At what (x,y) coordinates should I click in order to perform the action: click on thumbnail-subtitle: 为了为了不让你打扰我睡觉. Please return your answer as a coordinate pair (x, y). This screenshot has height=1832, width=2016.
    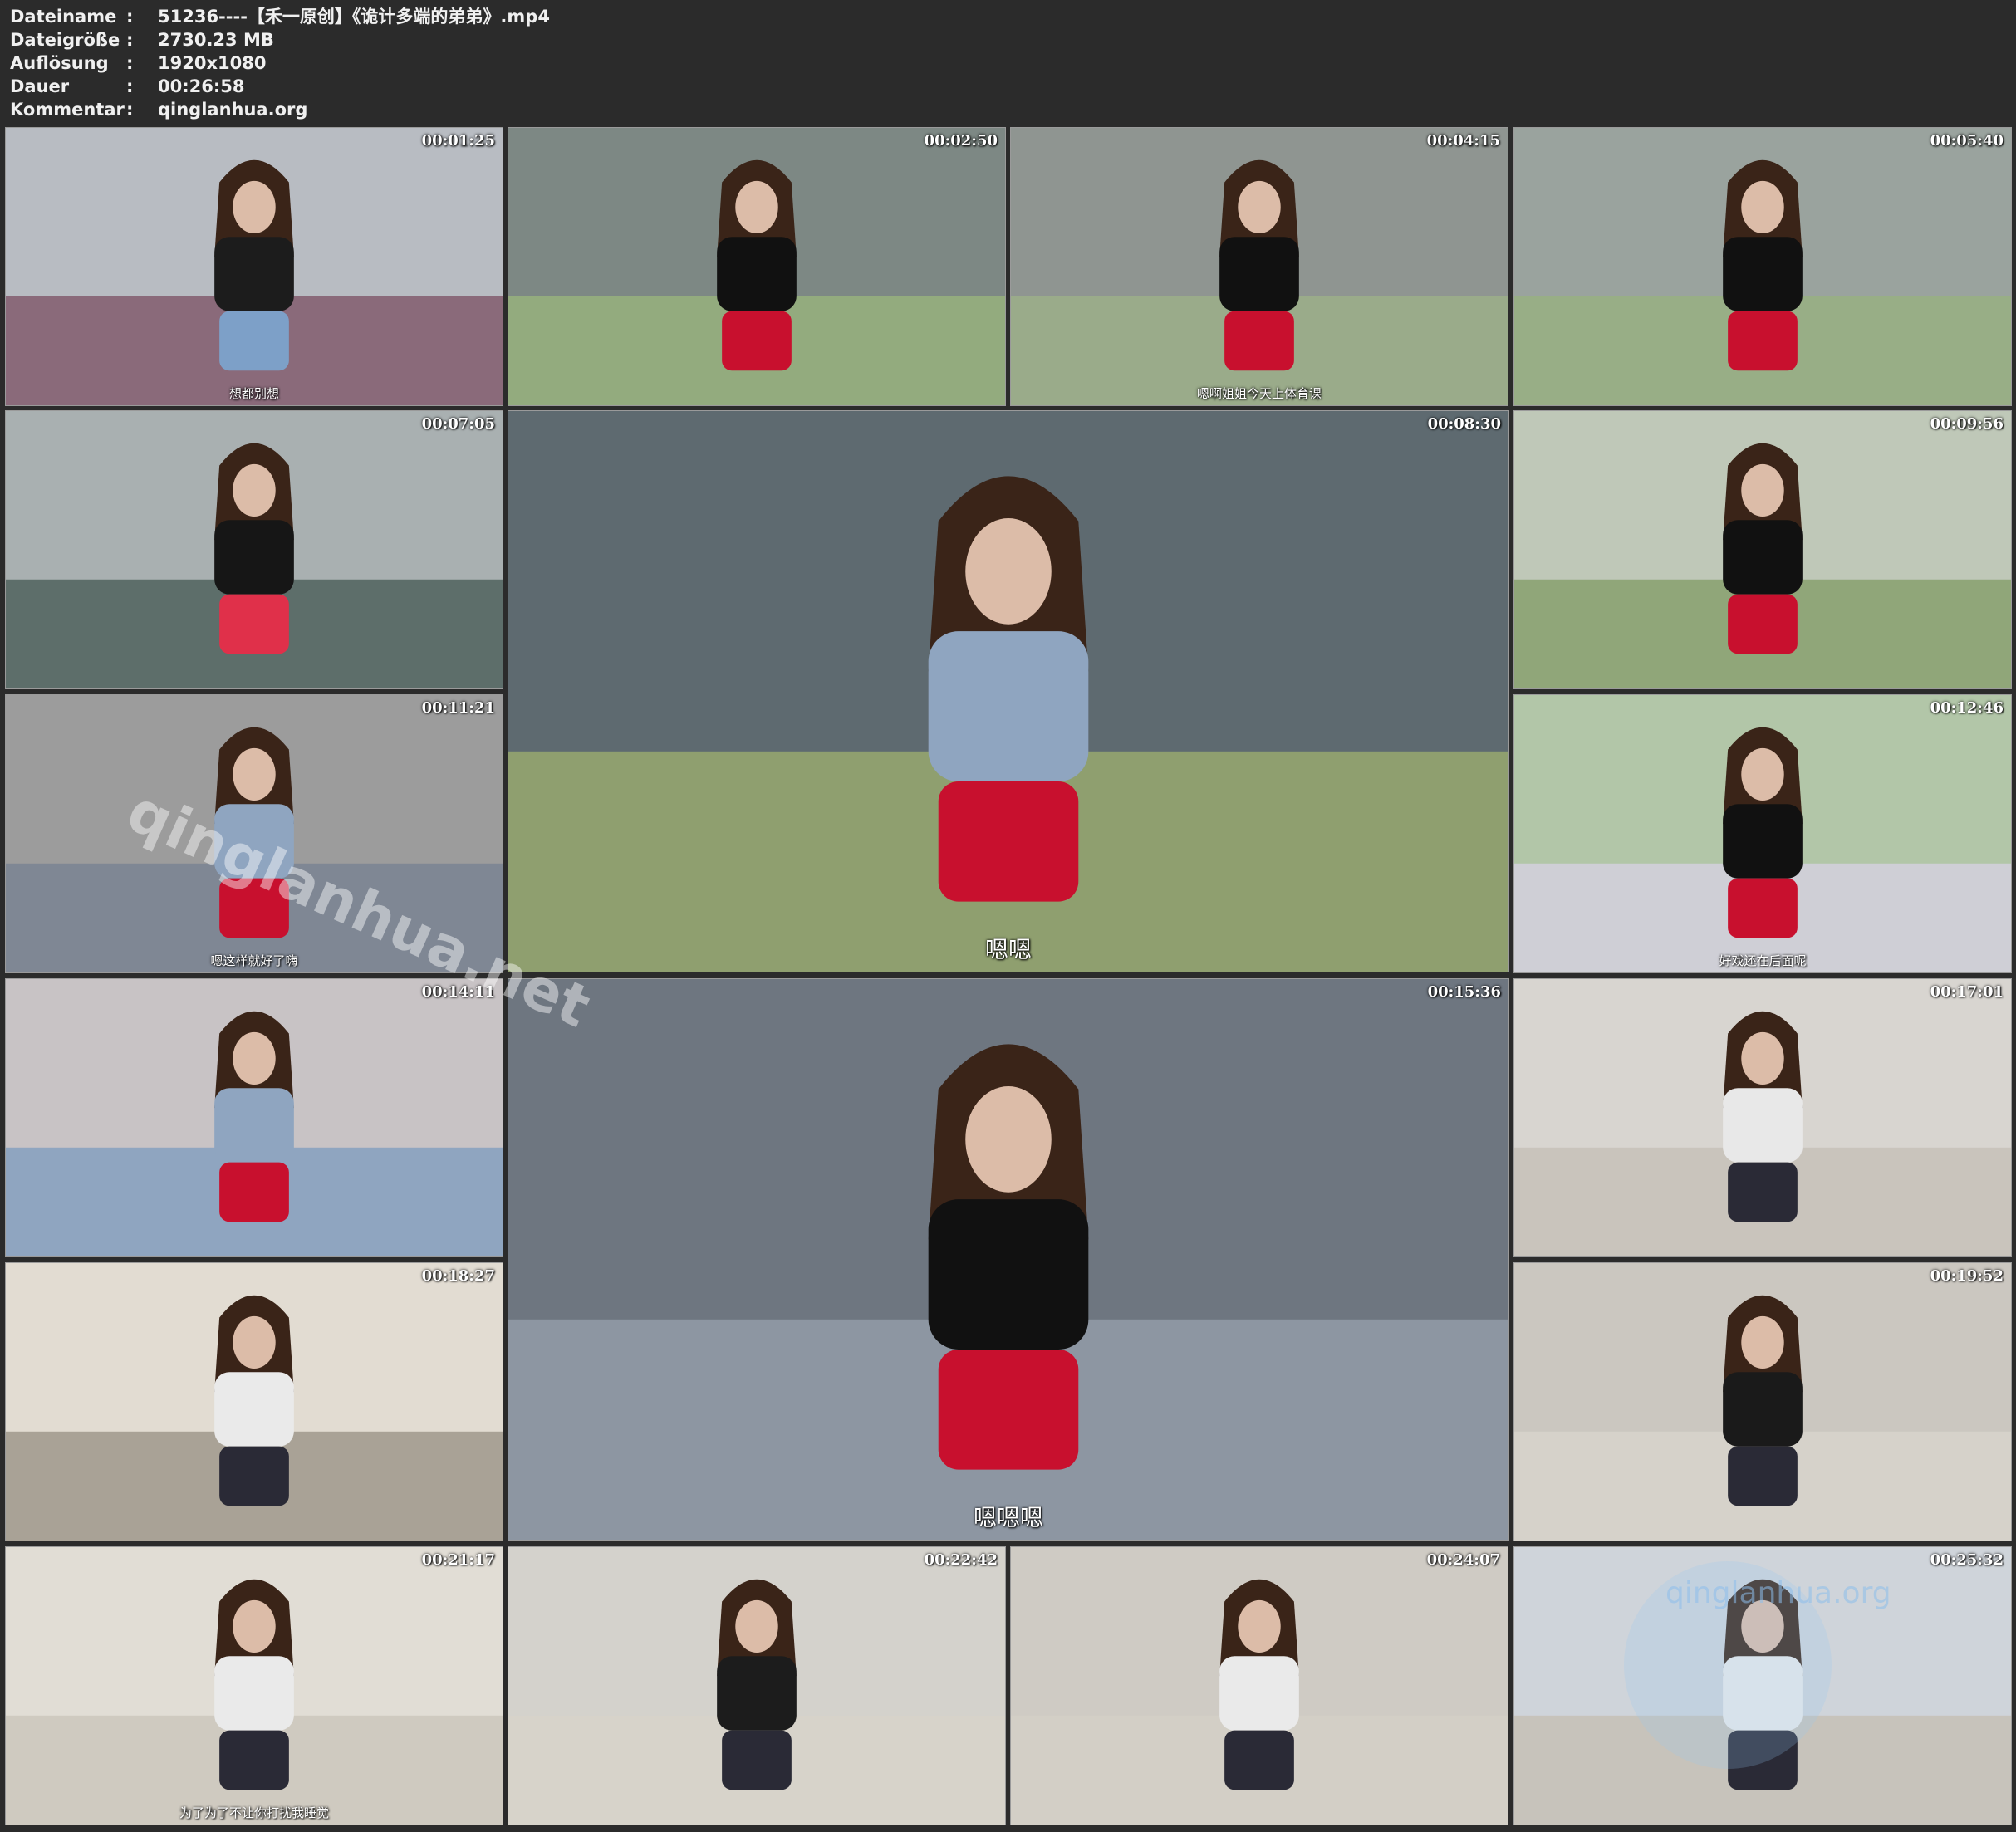
    Looking at the image, I should click on (254, 1813).